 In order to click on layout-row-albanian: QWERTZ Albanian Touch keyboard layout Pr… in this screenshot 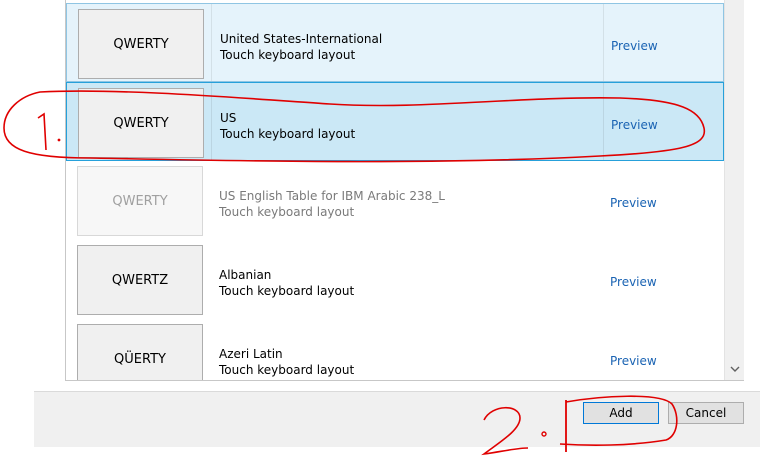, I will do `click(395, 279)`.